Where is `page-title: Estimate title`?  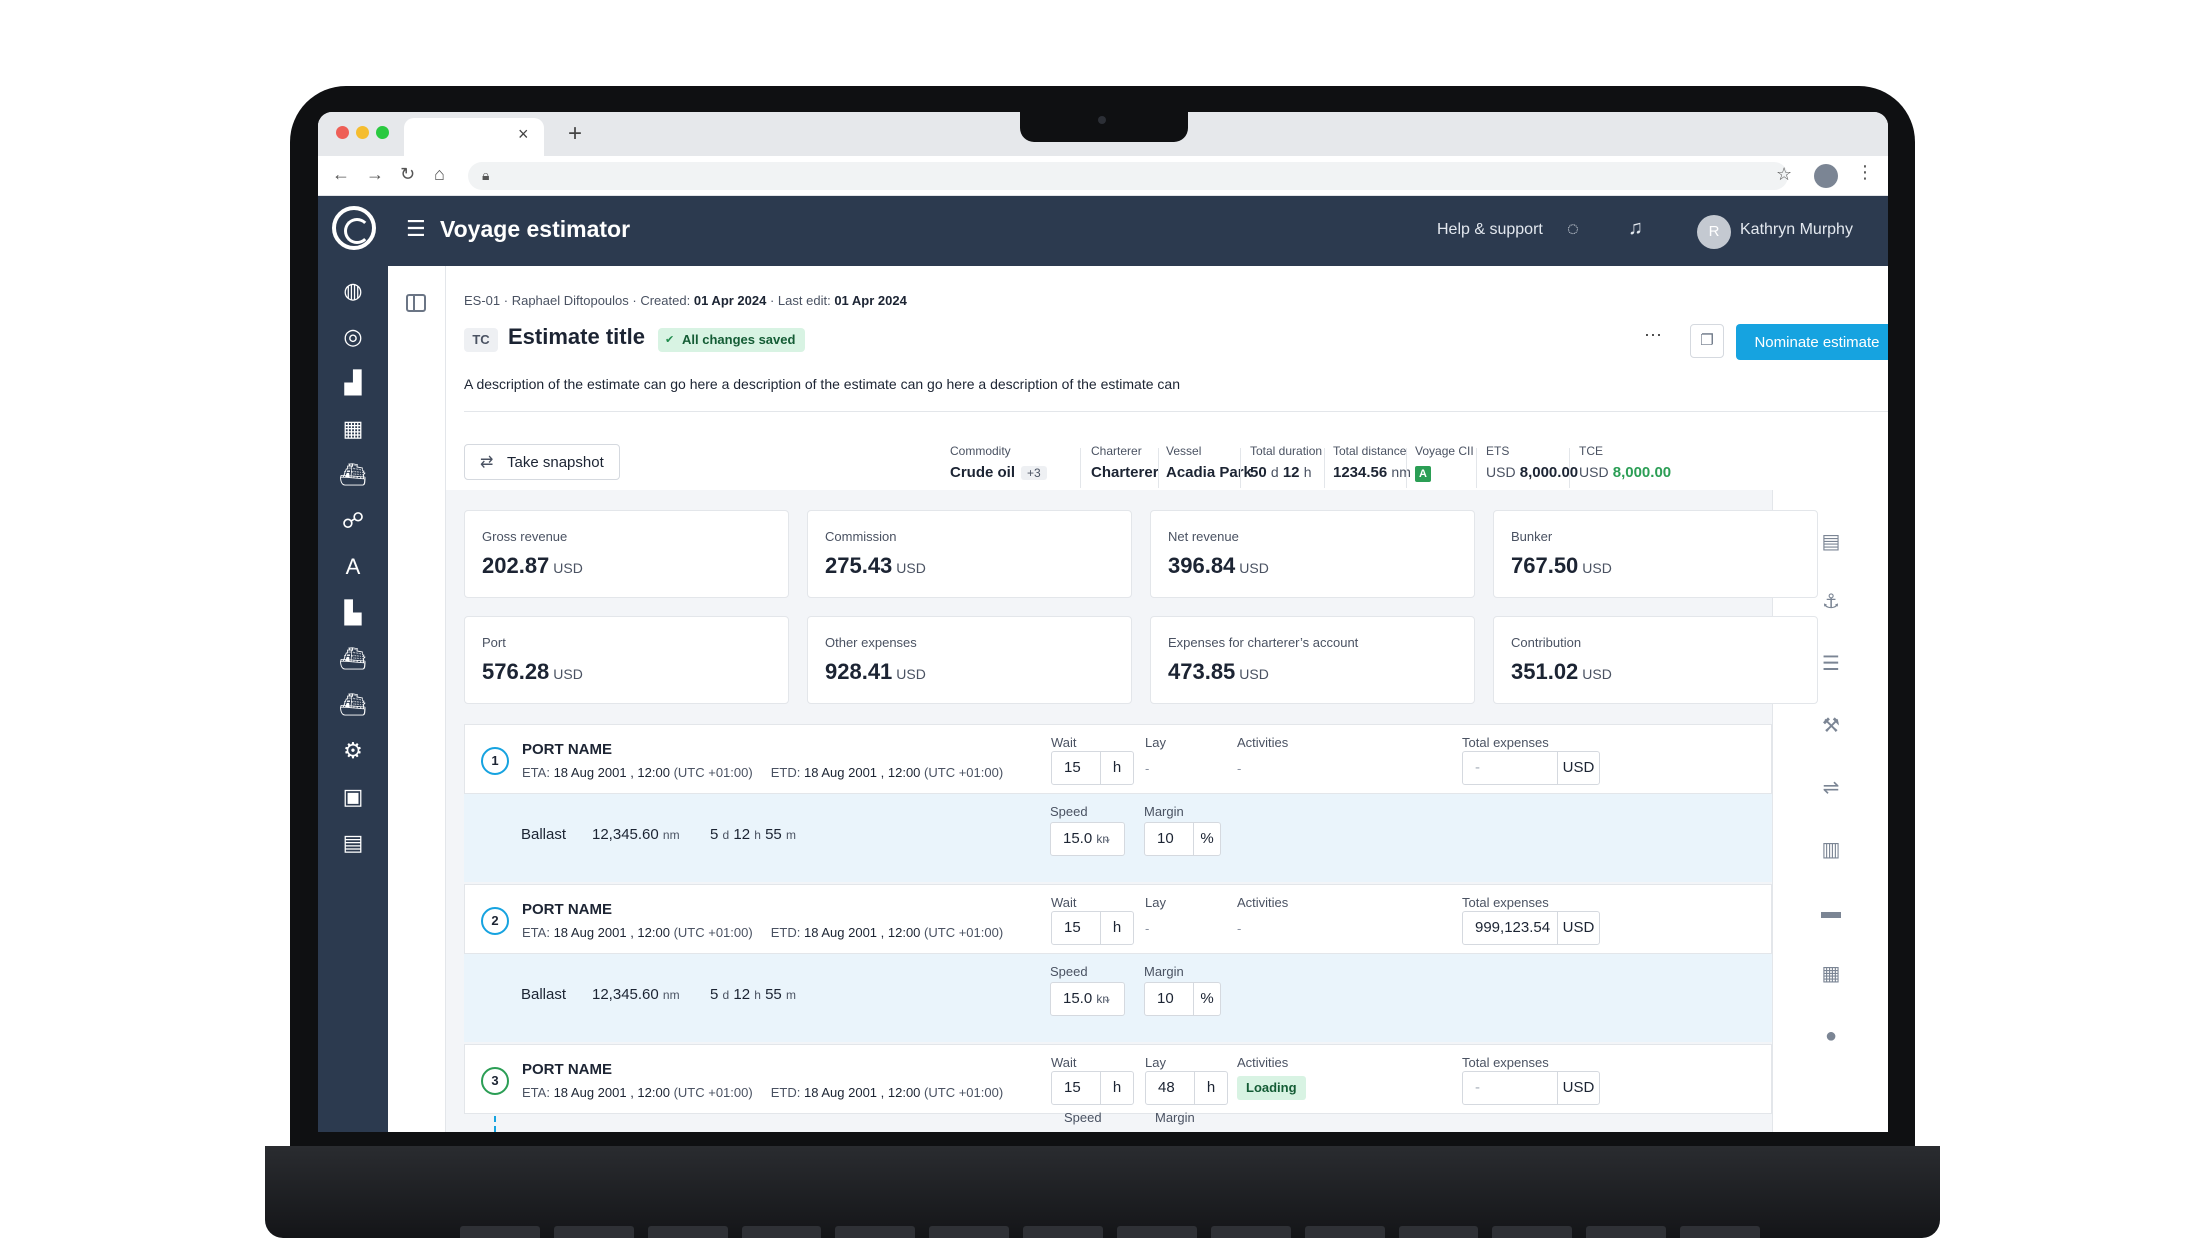
page-title: Estimate title is located at coordinates (576, 337).